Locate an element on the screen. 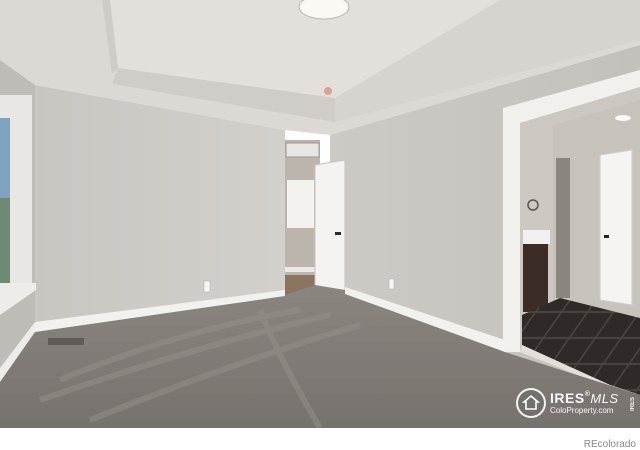 This screenshot has width=640, height=450. hallway-window is located at coordinates (300, 204).